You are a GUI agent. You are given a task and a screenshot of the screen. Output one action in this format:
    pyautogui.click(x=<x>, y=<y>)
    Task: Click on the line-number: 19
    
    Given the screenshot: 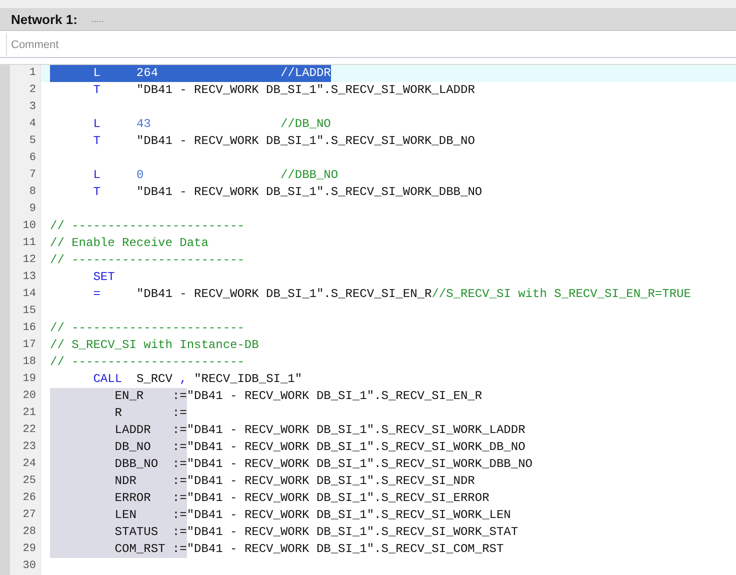 What is the action you would take?
    pyautogui.click(x=29, y=379)
    